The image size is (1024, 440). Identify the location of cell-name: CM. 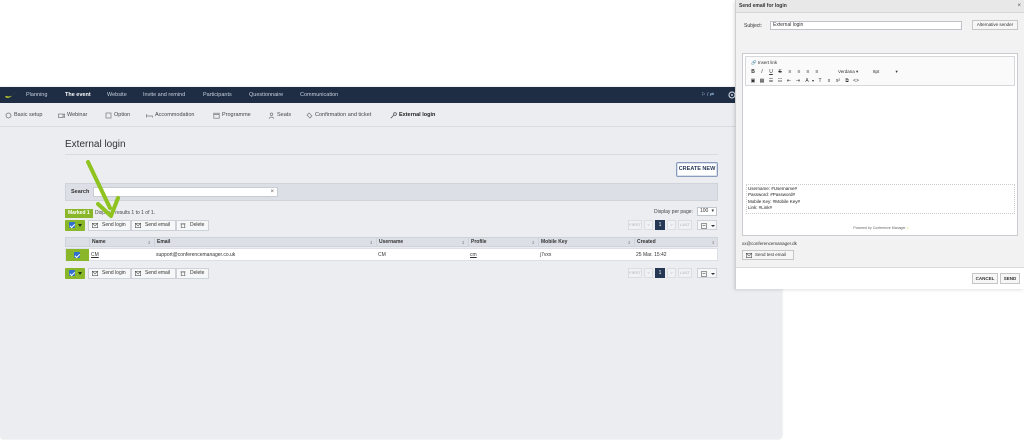
(94, 255).